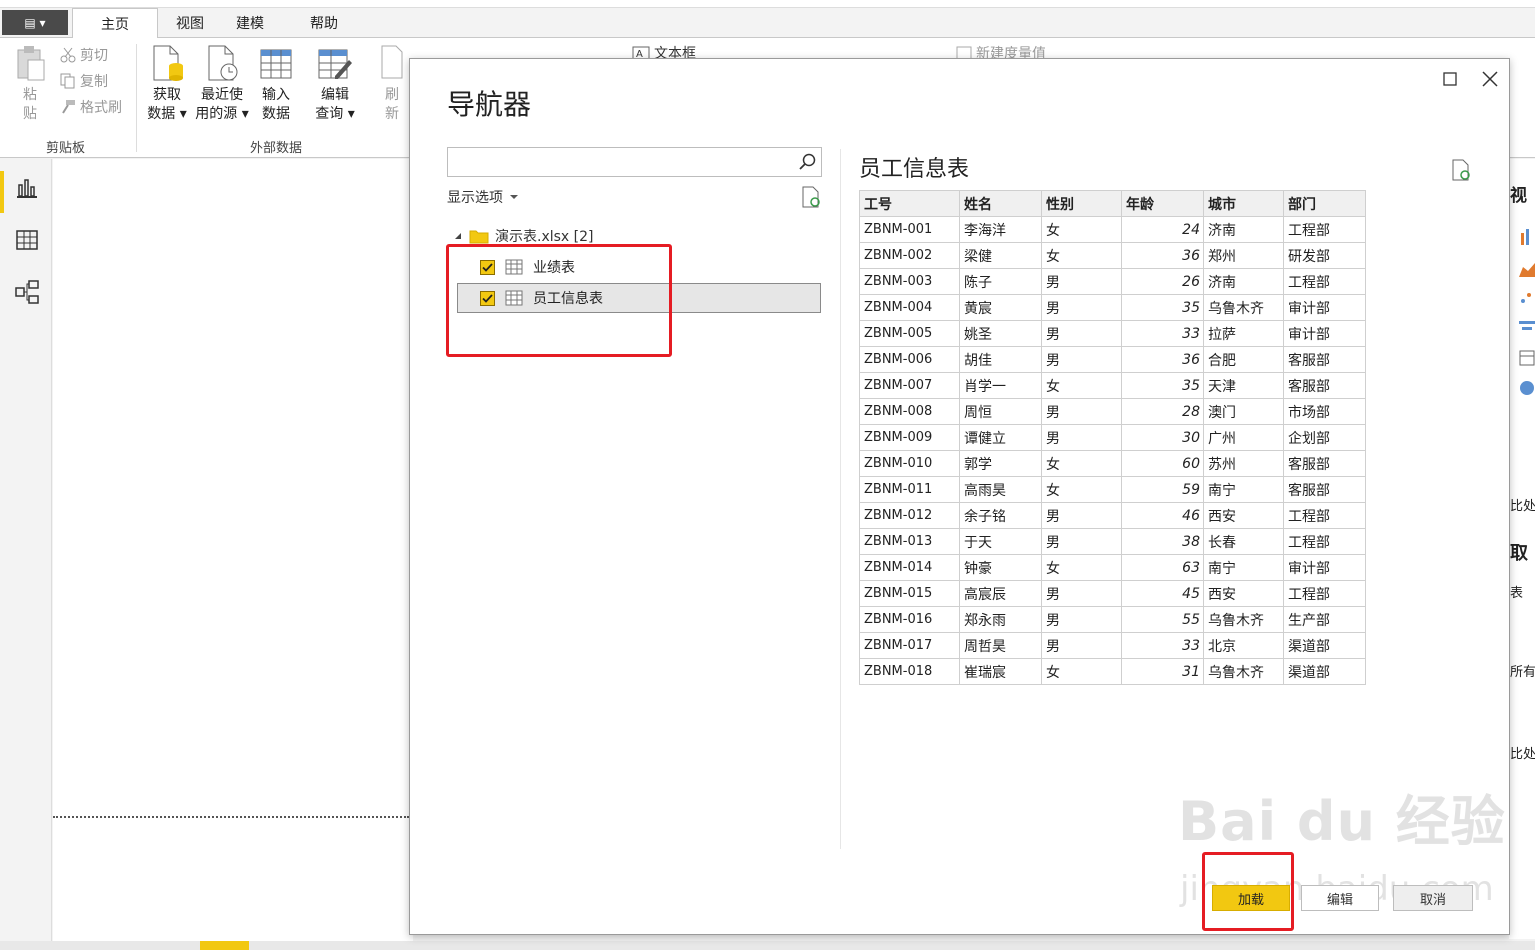  Describe the element at coordinates (1000, 645) in the screenshot. I see `table-cell: 周哲昊` at that location.